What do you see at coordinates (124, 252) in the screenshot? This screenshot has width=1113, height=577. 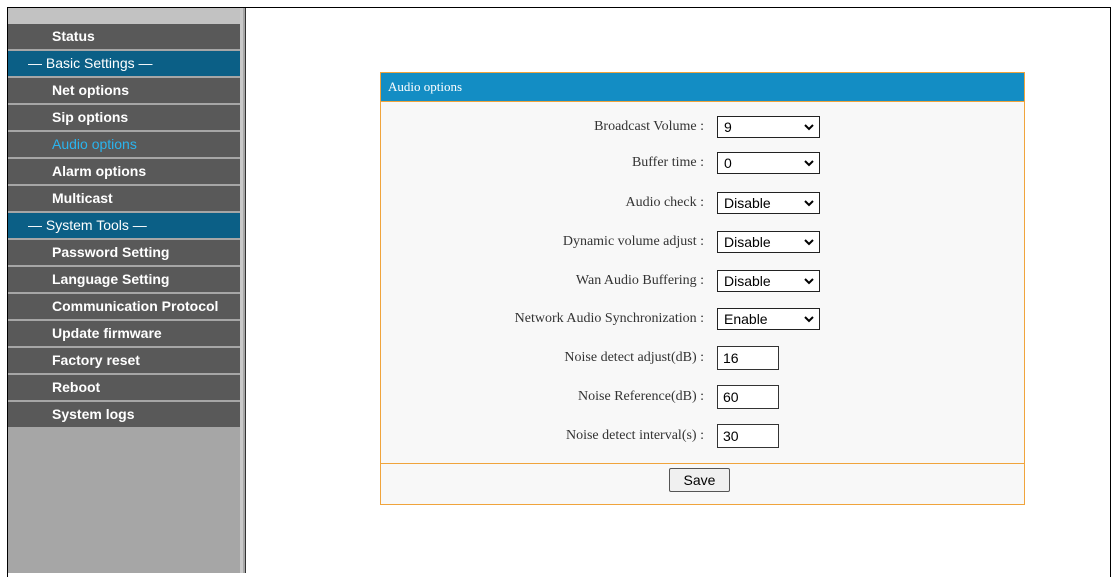 I see `sidebar-item-password-setting: Password Setting` at bounding box center [124, 252].